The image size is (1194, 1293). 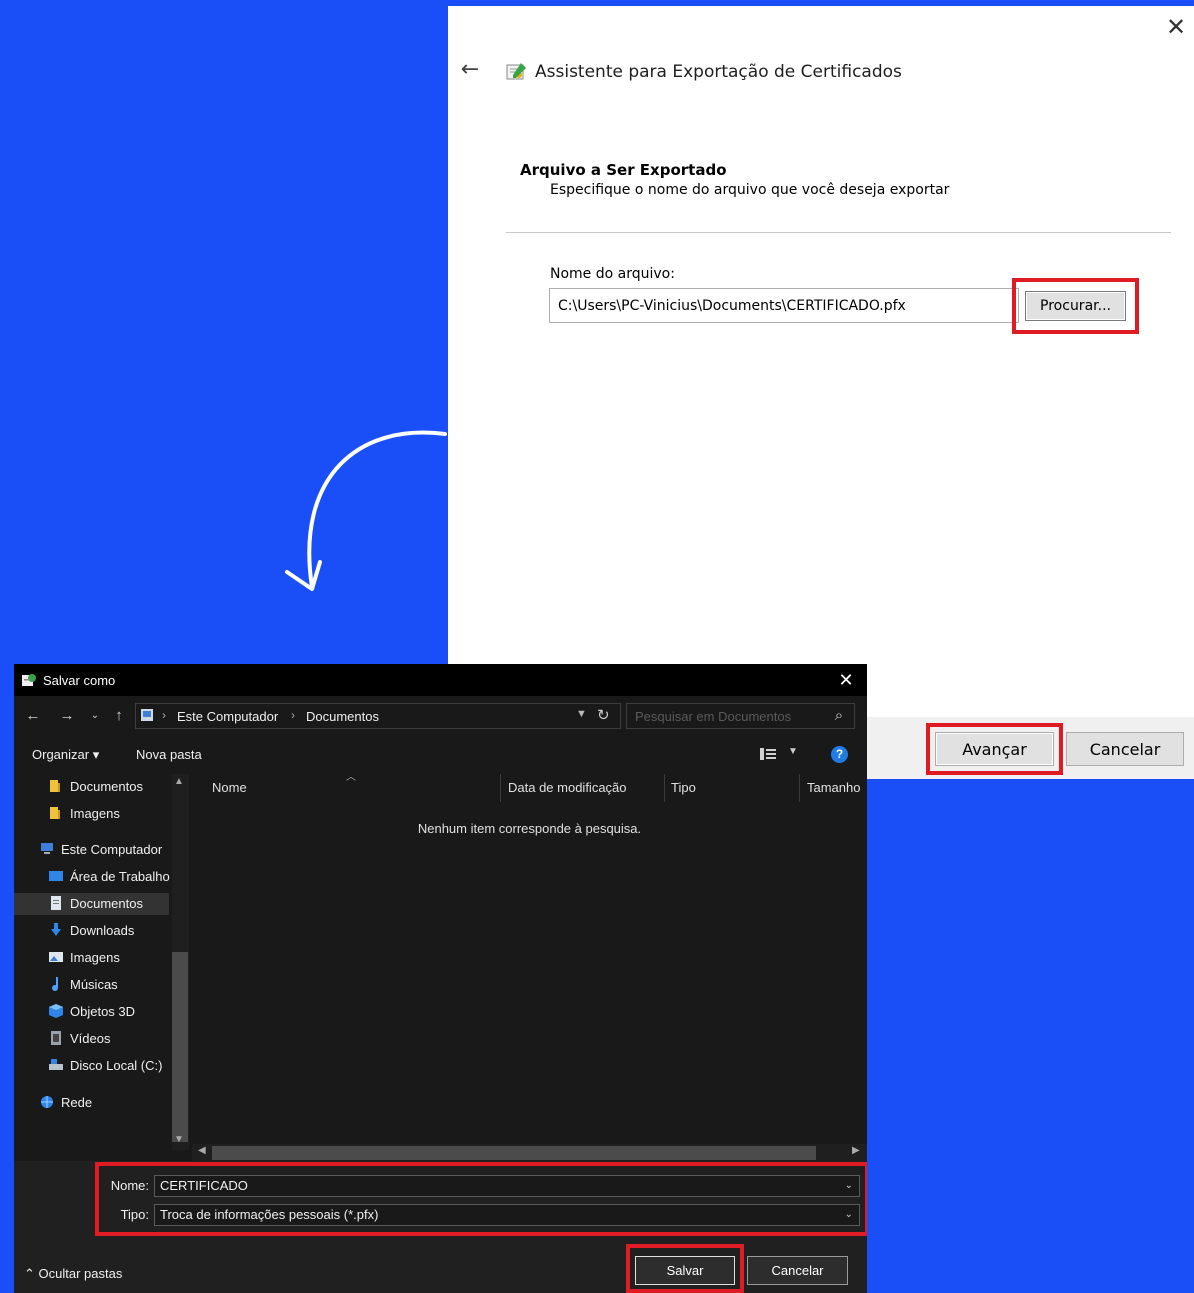 What do you see at coordinates (56, 1038) in the screenshot?
I see `video-icon` at bounding box center [56, 1038].